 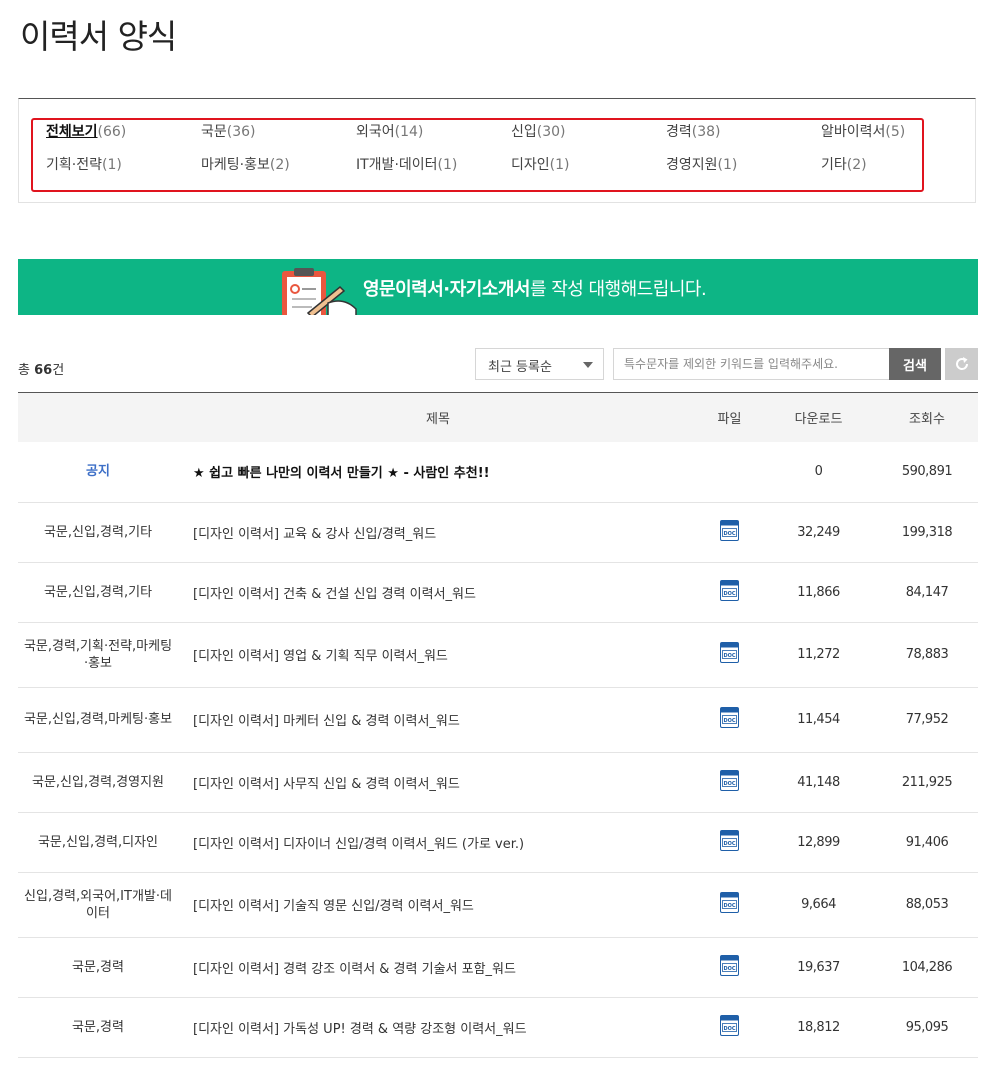 I want to click on category-item: 경력(38), so click(x=743, y=132).